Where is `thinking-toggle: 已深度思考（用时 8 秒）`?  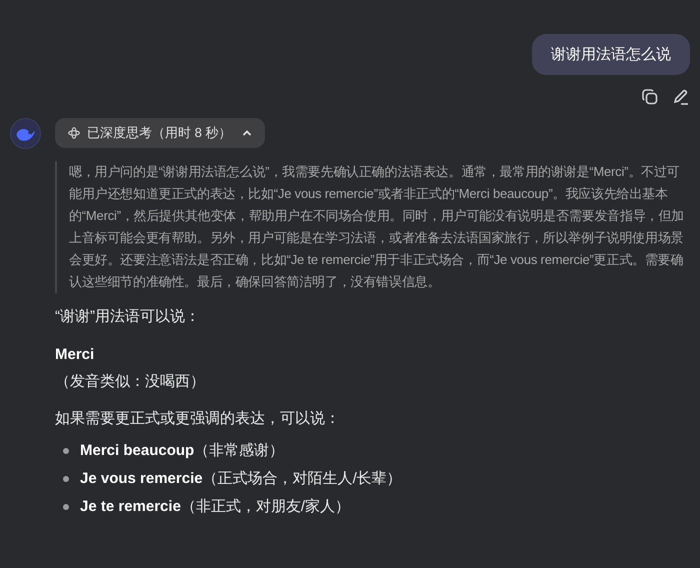 thinking-toggle: 已深度思考（用时 8 秒） is located at coordinates (160, 133).